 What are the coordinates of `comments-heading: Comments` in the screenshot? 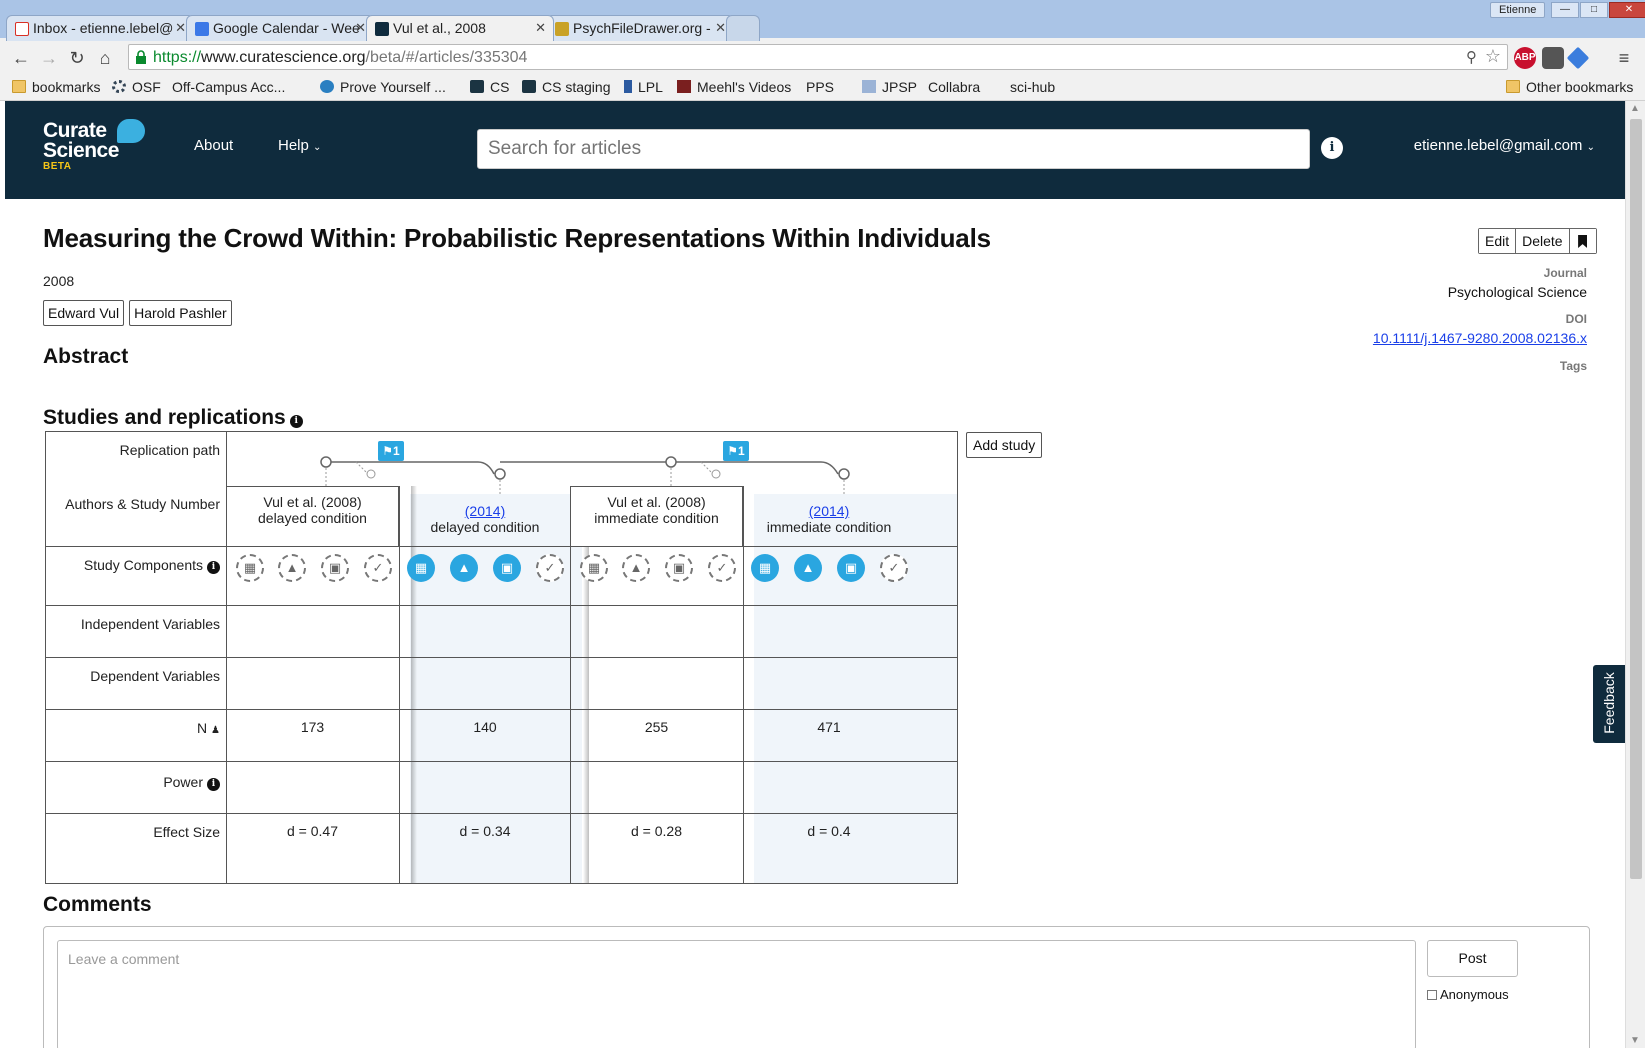 It's located at (97, 904).